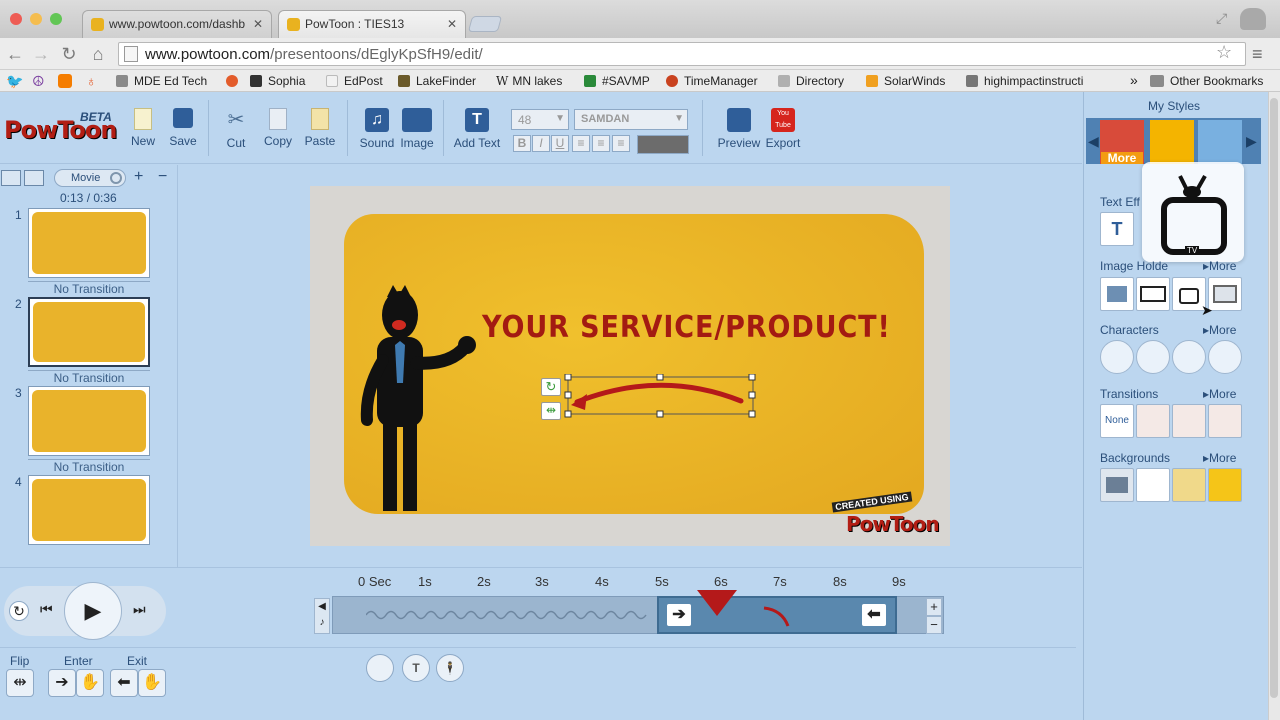 This screenshot has width=1280, height=720. What do you see at coordinates (1117, 421) in the screenshot?
I see `transition-none-tile: None` at bounding box center [1117, 421].